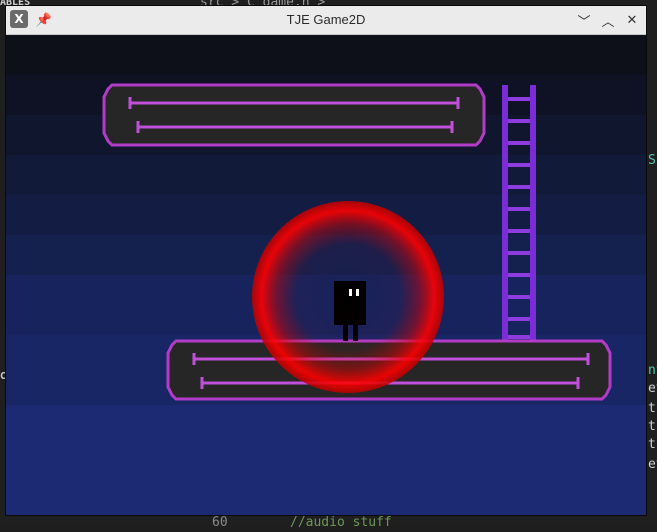 This screenshot has width=657, height=532. I want to click on minimize-button: ﹀, so click(584, 20).